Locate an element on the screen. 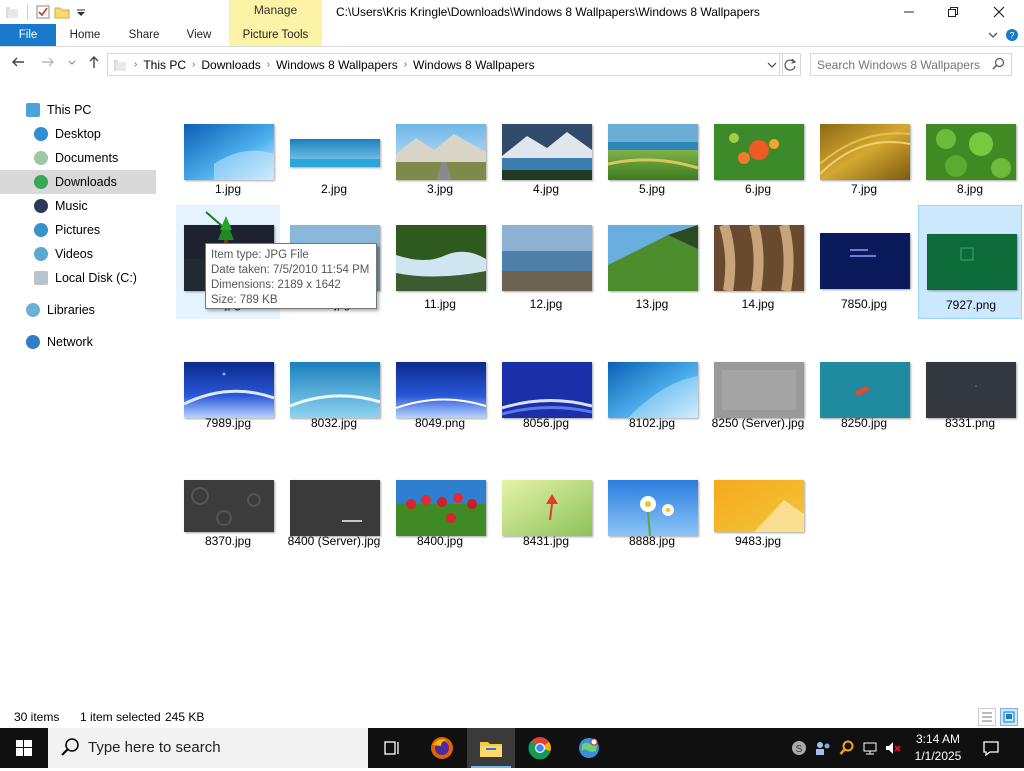  file-item: 8.jpg is located at coordinates (970, 159).